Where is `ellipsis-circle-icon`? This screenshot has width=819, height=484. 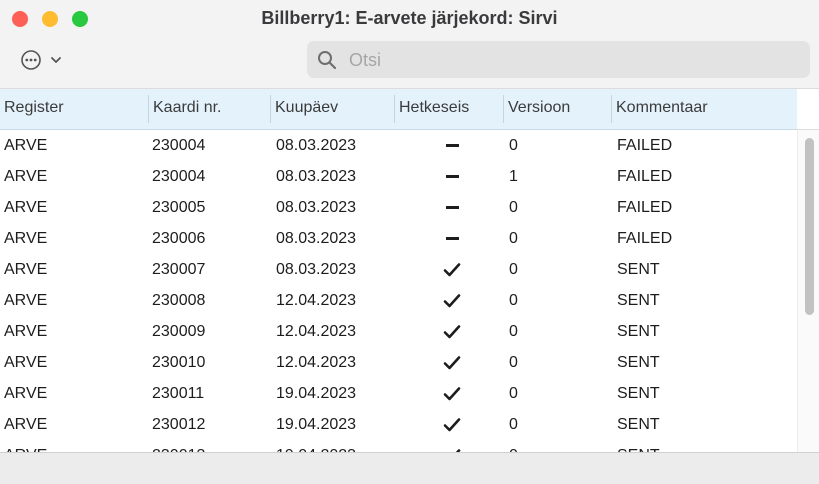 ellipsis-circle-icon is located at coordinates (32, 60).